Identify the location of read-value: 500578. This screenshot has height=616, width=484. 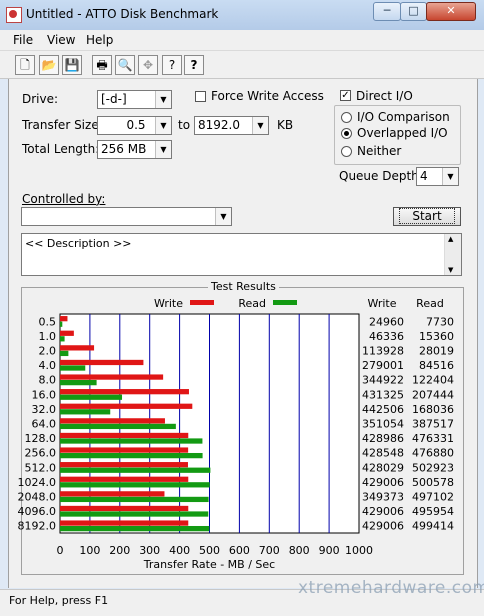
(433, 482).